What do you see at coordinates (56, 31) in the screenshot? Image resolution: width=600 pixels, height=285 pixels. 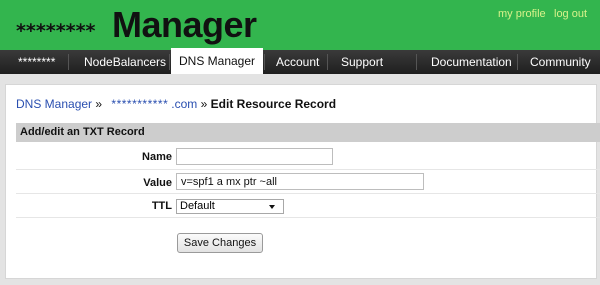 I see `logo-masked-text: ********` at bounding box center [56, 31].